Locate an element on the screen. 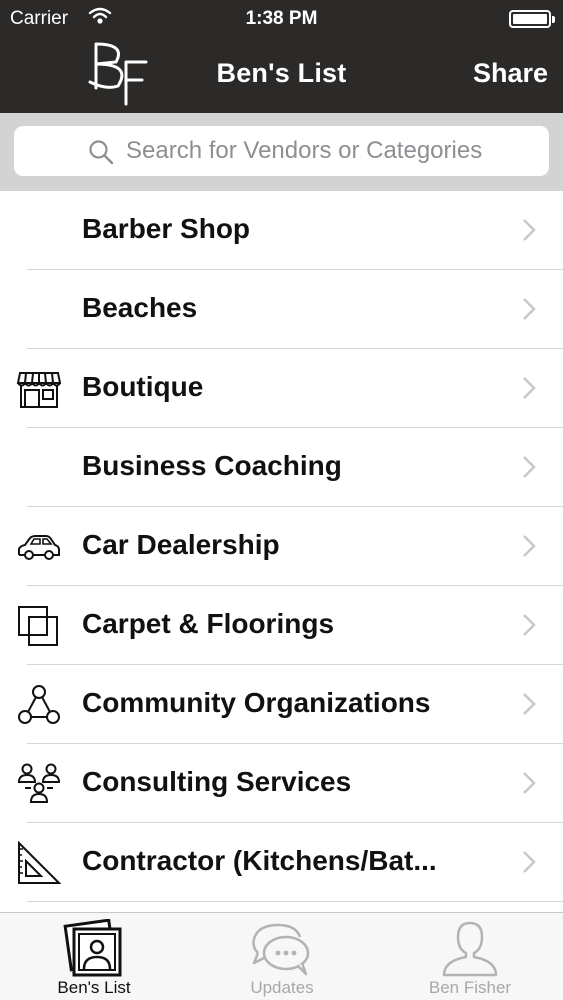  set-square-icon is located at coordinates (40, 862).